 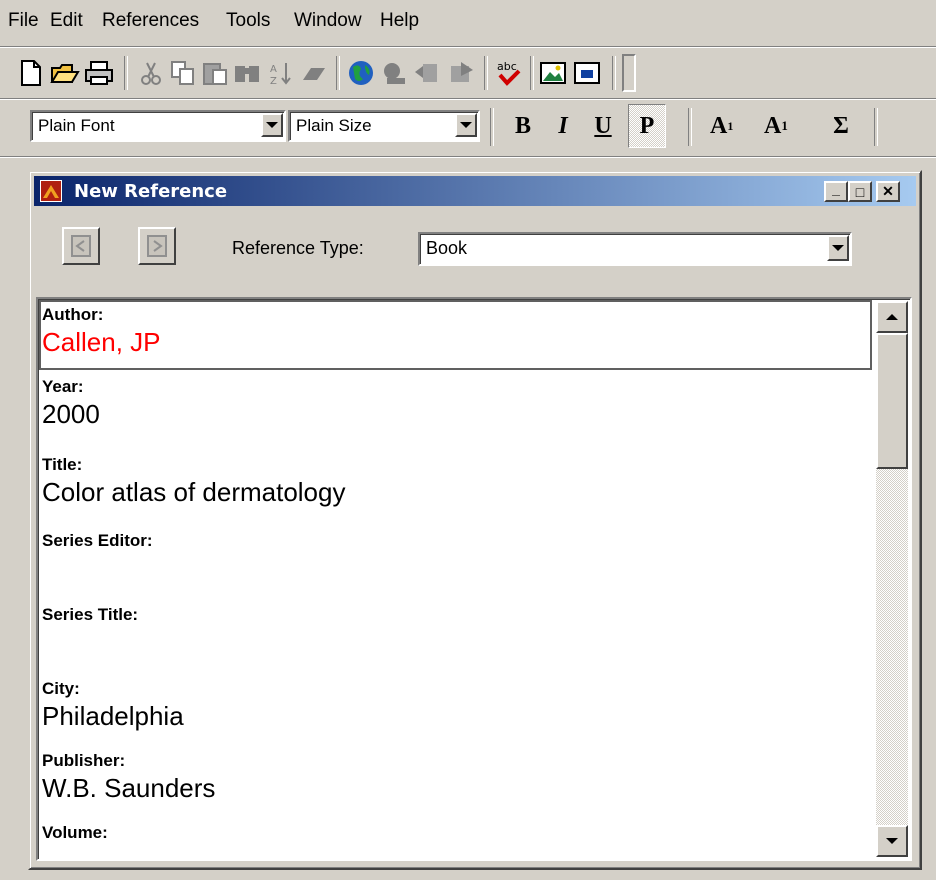 What do you see at coordinates (456, 568) in the screenshot?
I see `series-editor-value` at bounding box center [456, 568].